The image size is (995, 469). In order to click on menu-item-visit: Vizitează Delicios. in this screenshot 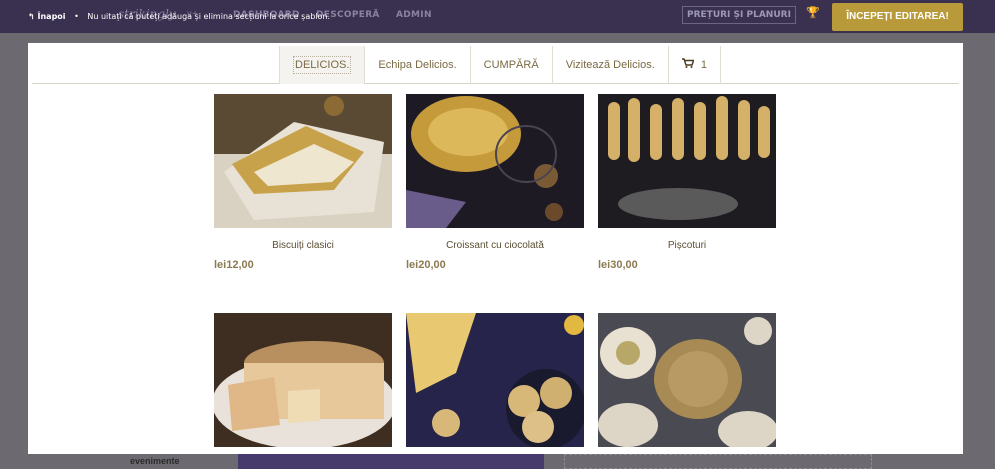, I will do `click(609, 65)`.